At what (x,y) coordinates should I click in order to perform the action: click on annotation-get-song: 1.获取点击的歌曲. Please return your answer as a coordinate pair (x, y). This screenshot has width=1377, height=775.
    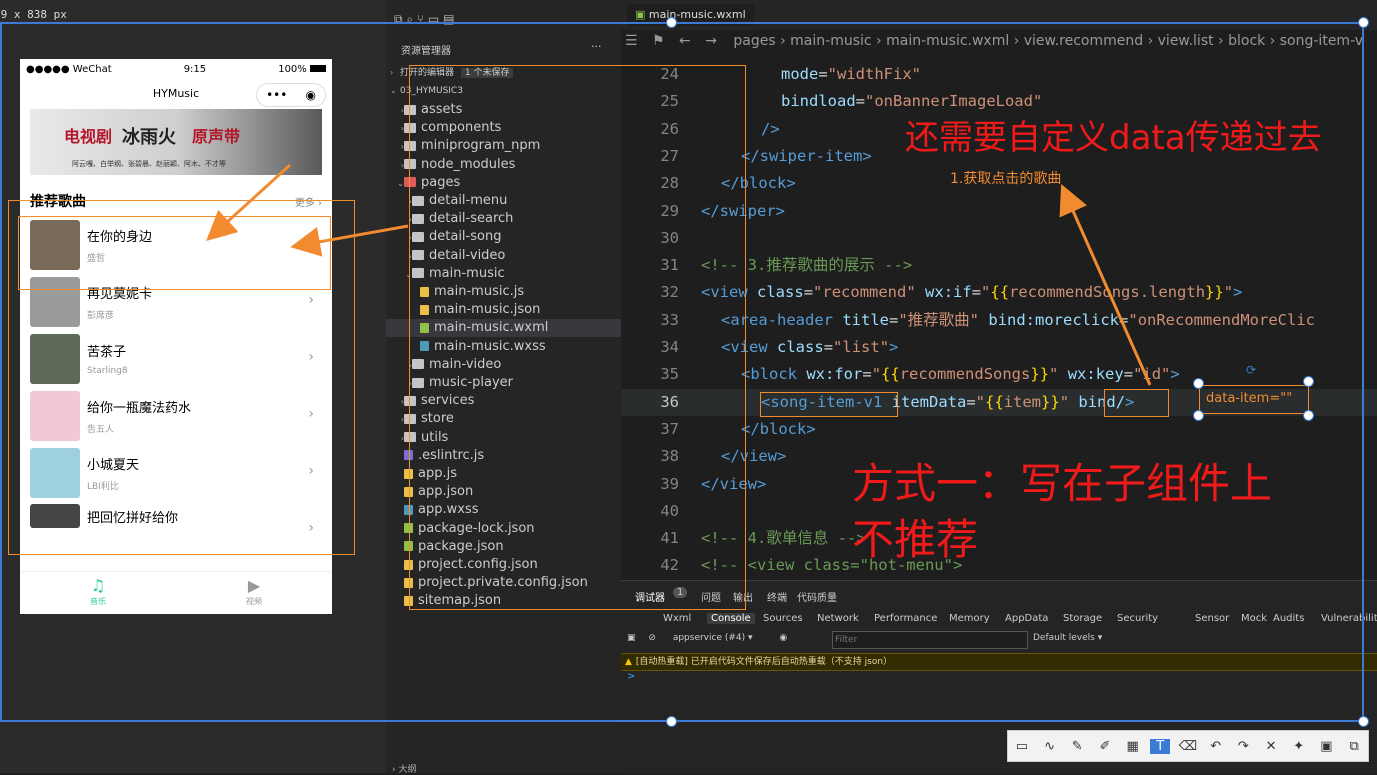
    Looking at the image, I should click on (1006, 179).